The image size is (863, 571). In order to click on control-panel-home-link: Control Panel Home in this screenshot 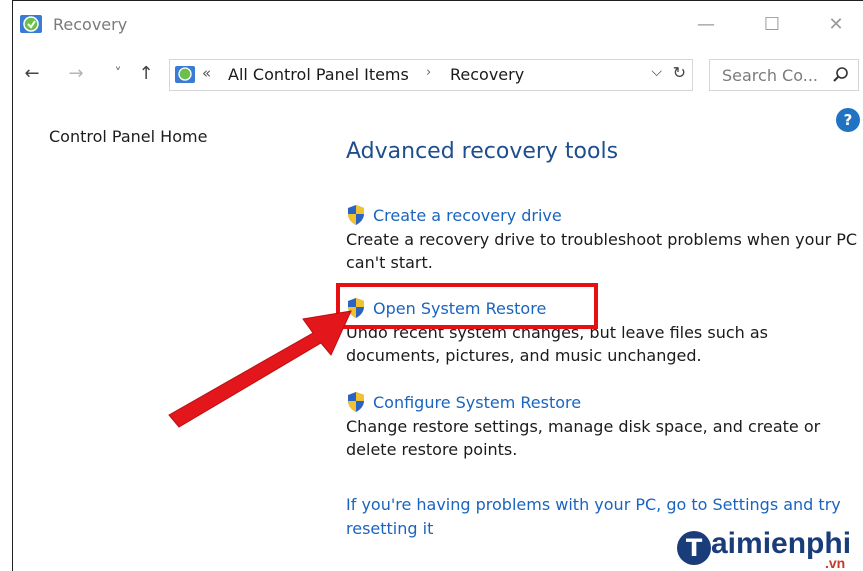, I will do `click(128, 136)`.